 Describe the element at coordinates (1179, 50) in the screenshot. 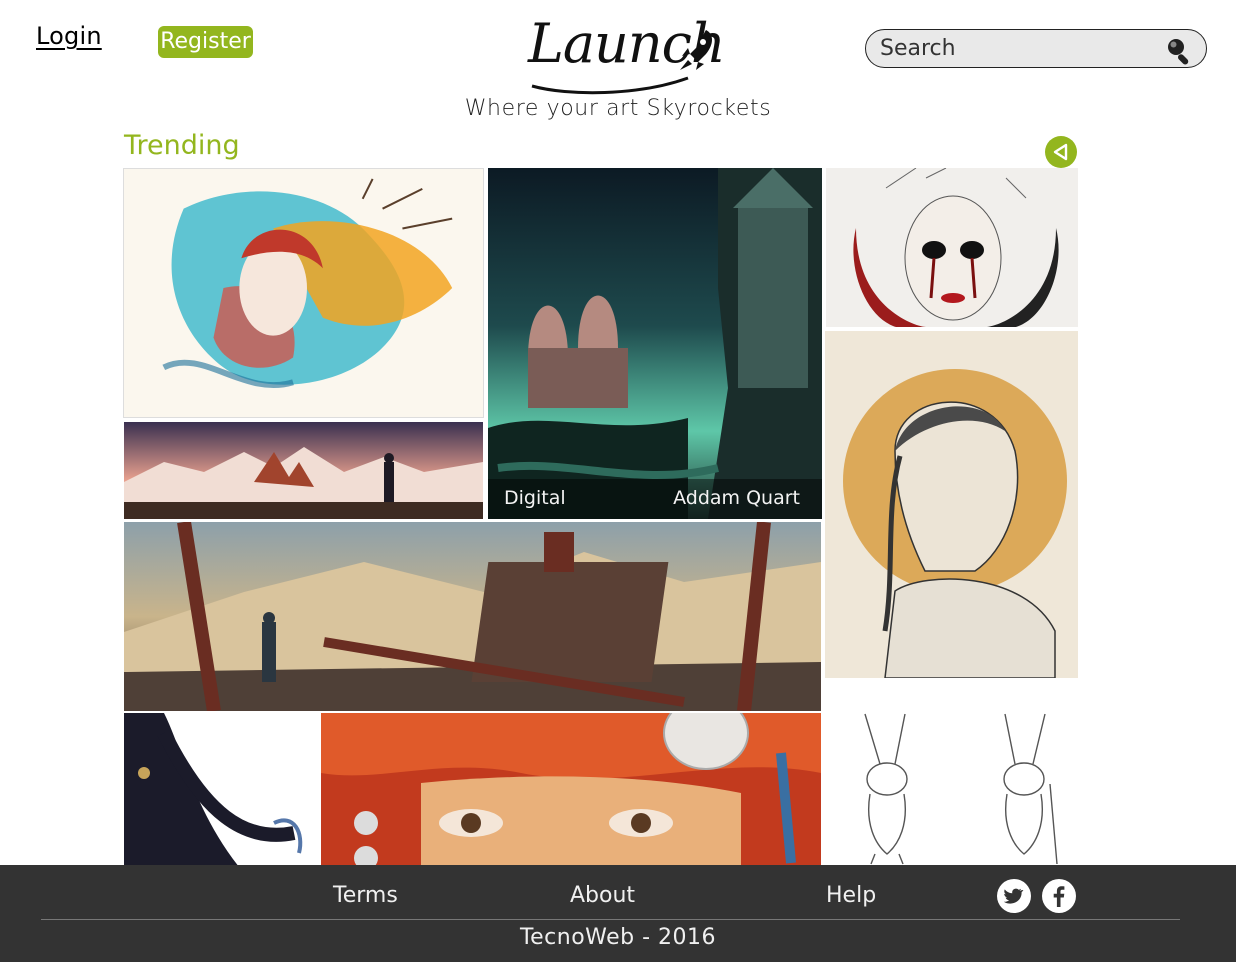

I see `search-icon` at that location.